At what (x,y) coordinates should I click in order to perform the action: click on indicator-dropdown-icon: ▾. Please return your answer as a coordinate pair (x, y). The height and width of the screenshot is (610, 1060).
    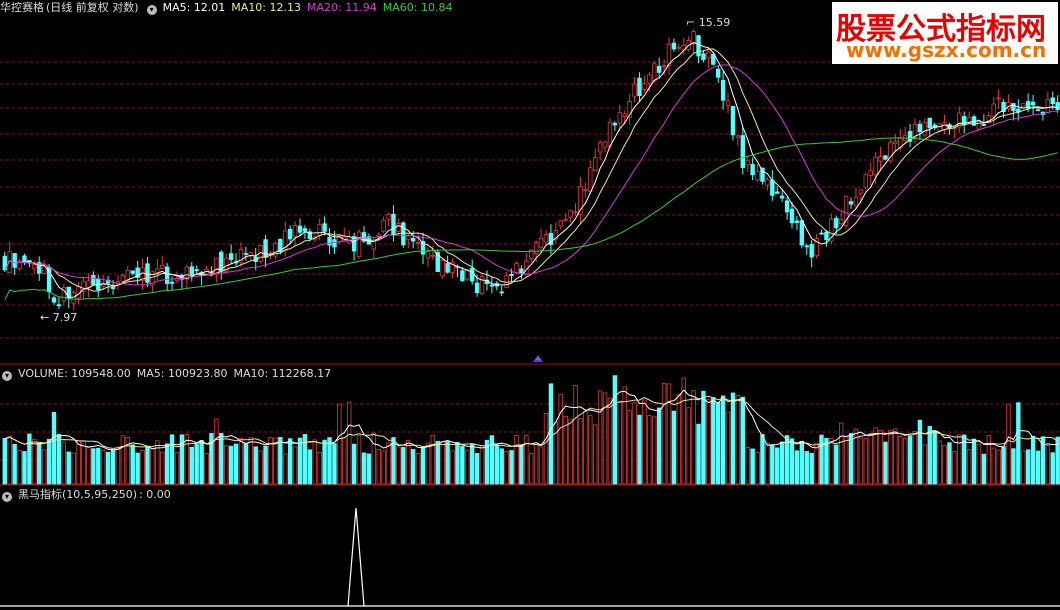
    Looking at the image, I should click on (7, 497).